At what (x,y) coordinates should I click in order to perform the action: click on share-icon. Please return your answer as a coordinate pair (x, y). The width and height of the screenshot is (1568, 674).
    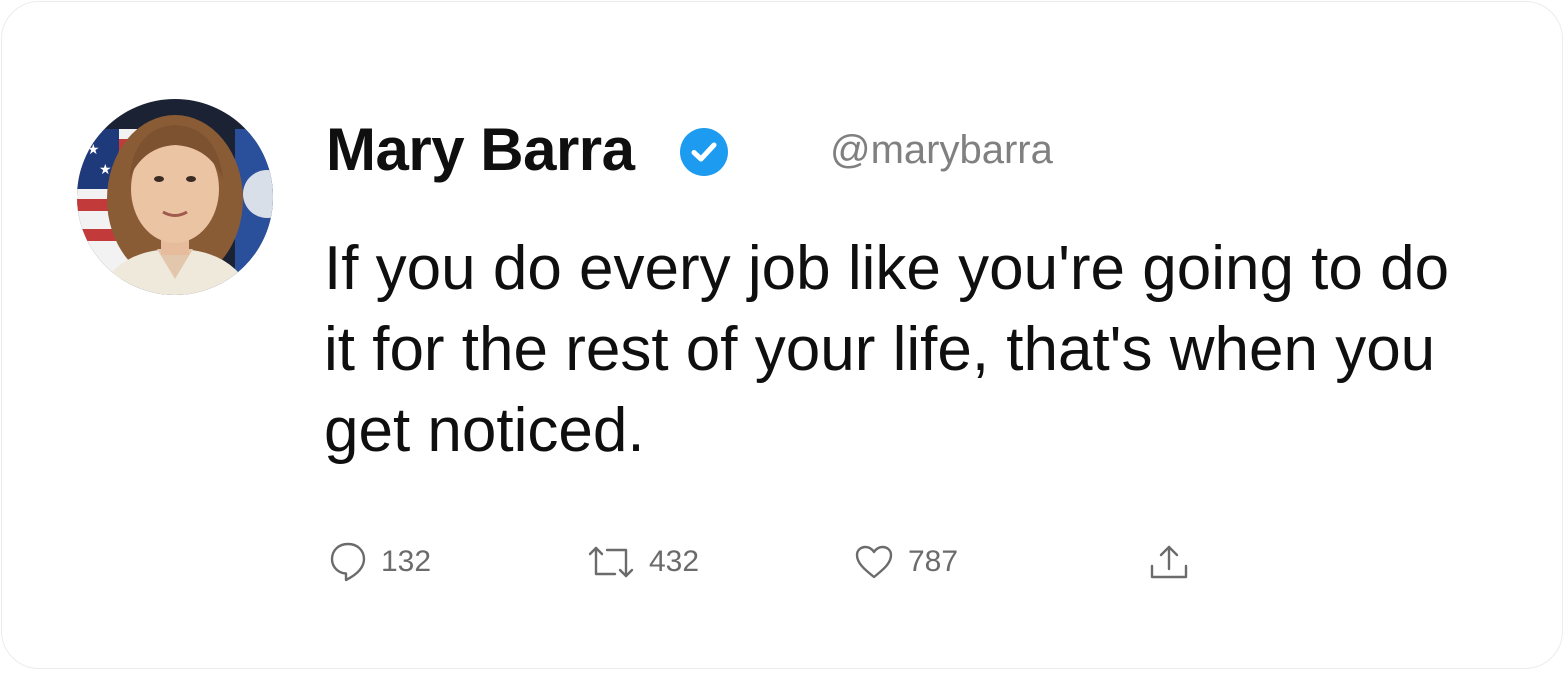
    Looking at the image, I should click on (1169, 562).